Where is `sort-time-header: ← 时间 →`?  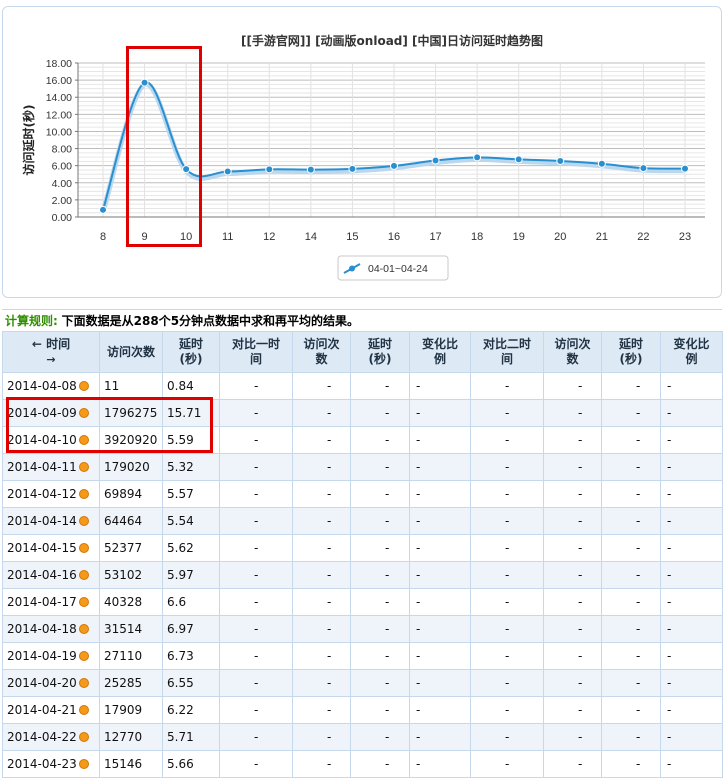
sort-time-header: ← 时间 → is located at coordinates (51, 352).